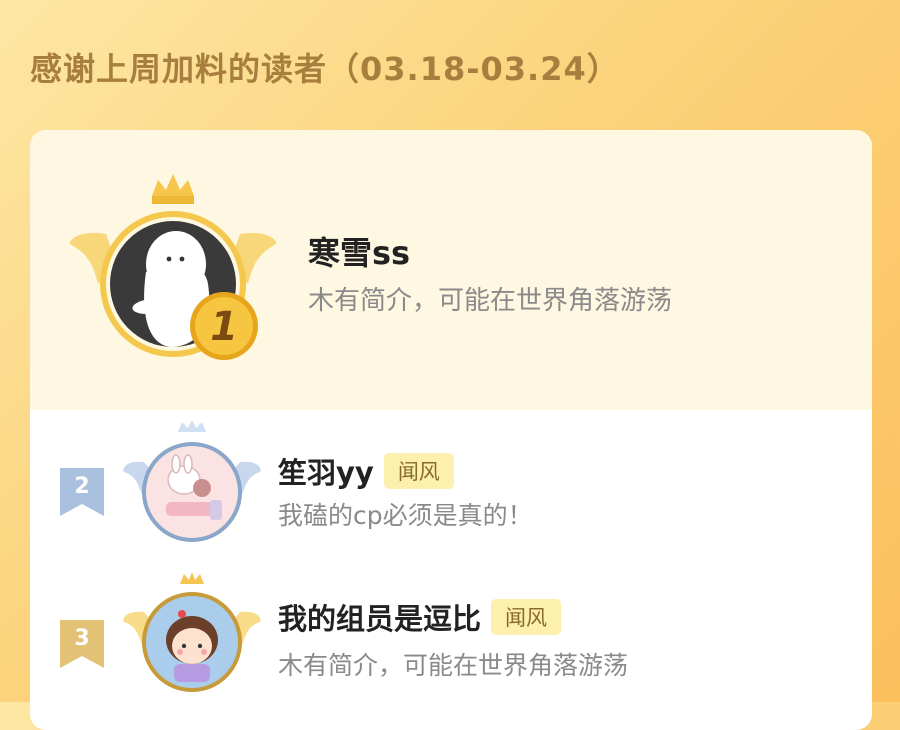 The image size is (900, 730). What do you see at coordinates (173, 274) in the screenshot?
I see `first-place-avatar-frame: 1` at bounding box center [173, 274].